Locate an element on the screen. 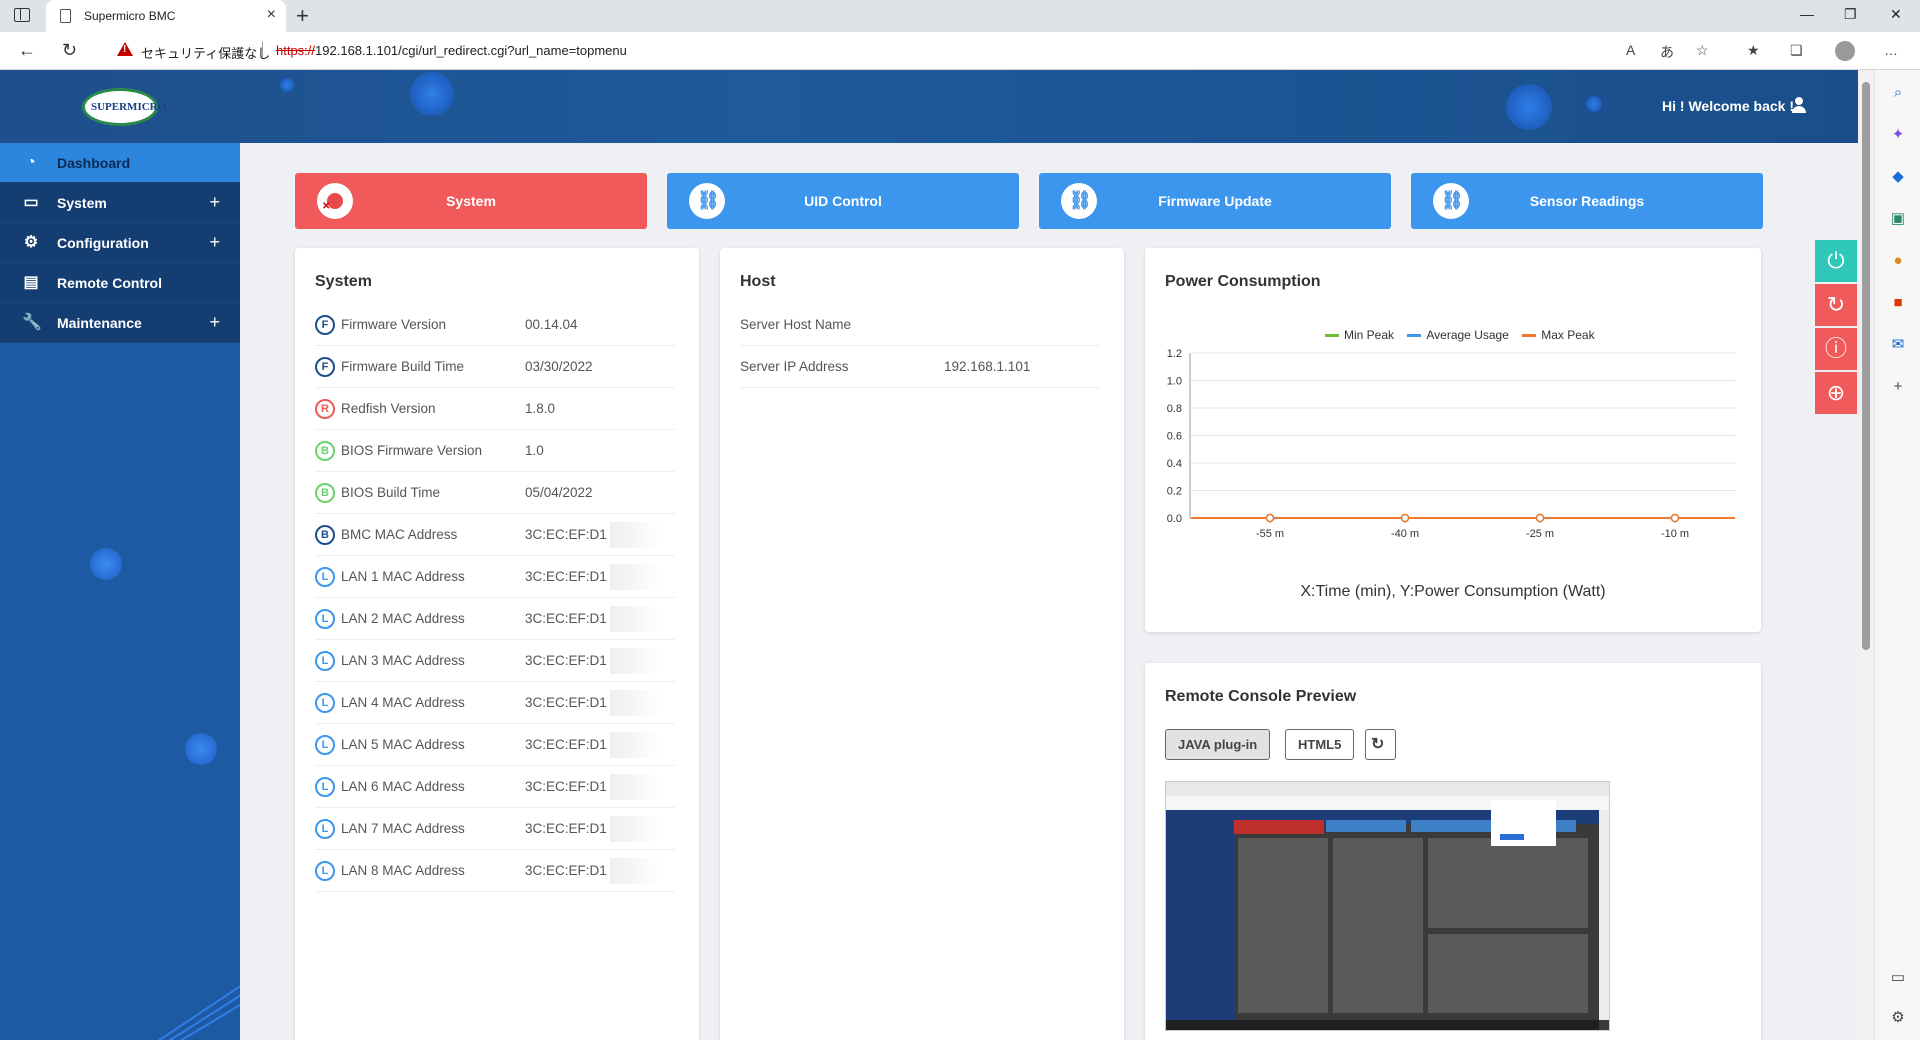  user-icon is located at coordinates (1799, 105).